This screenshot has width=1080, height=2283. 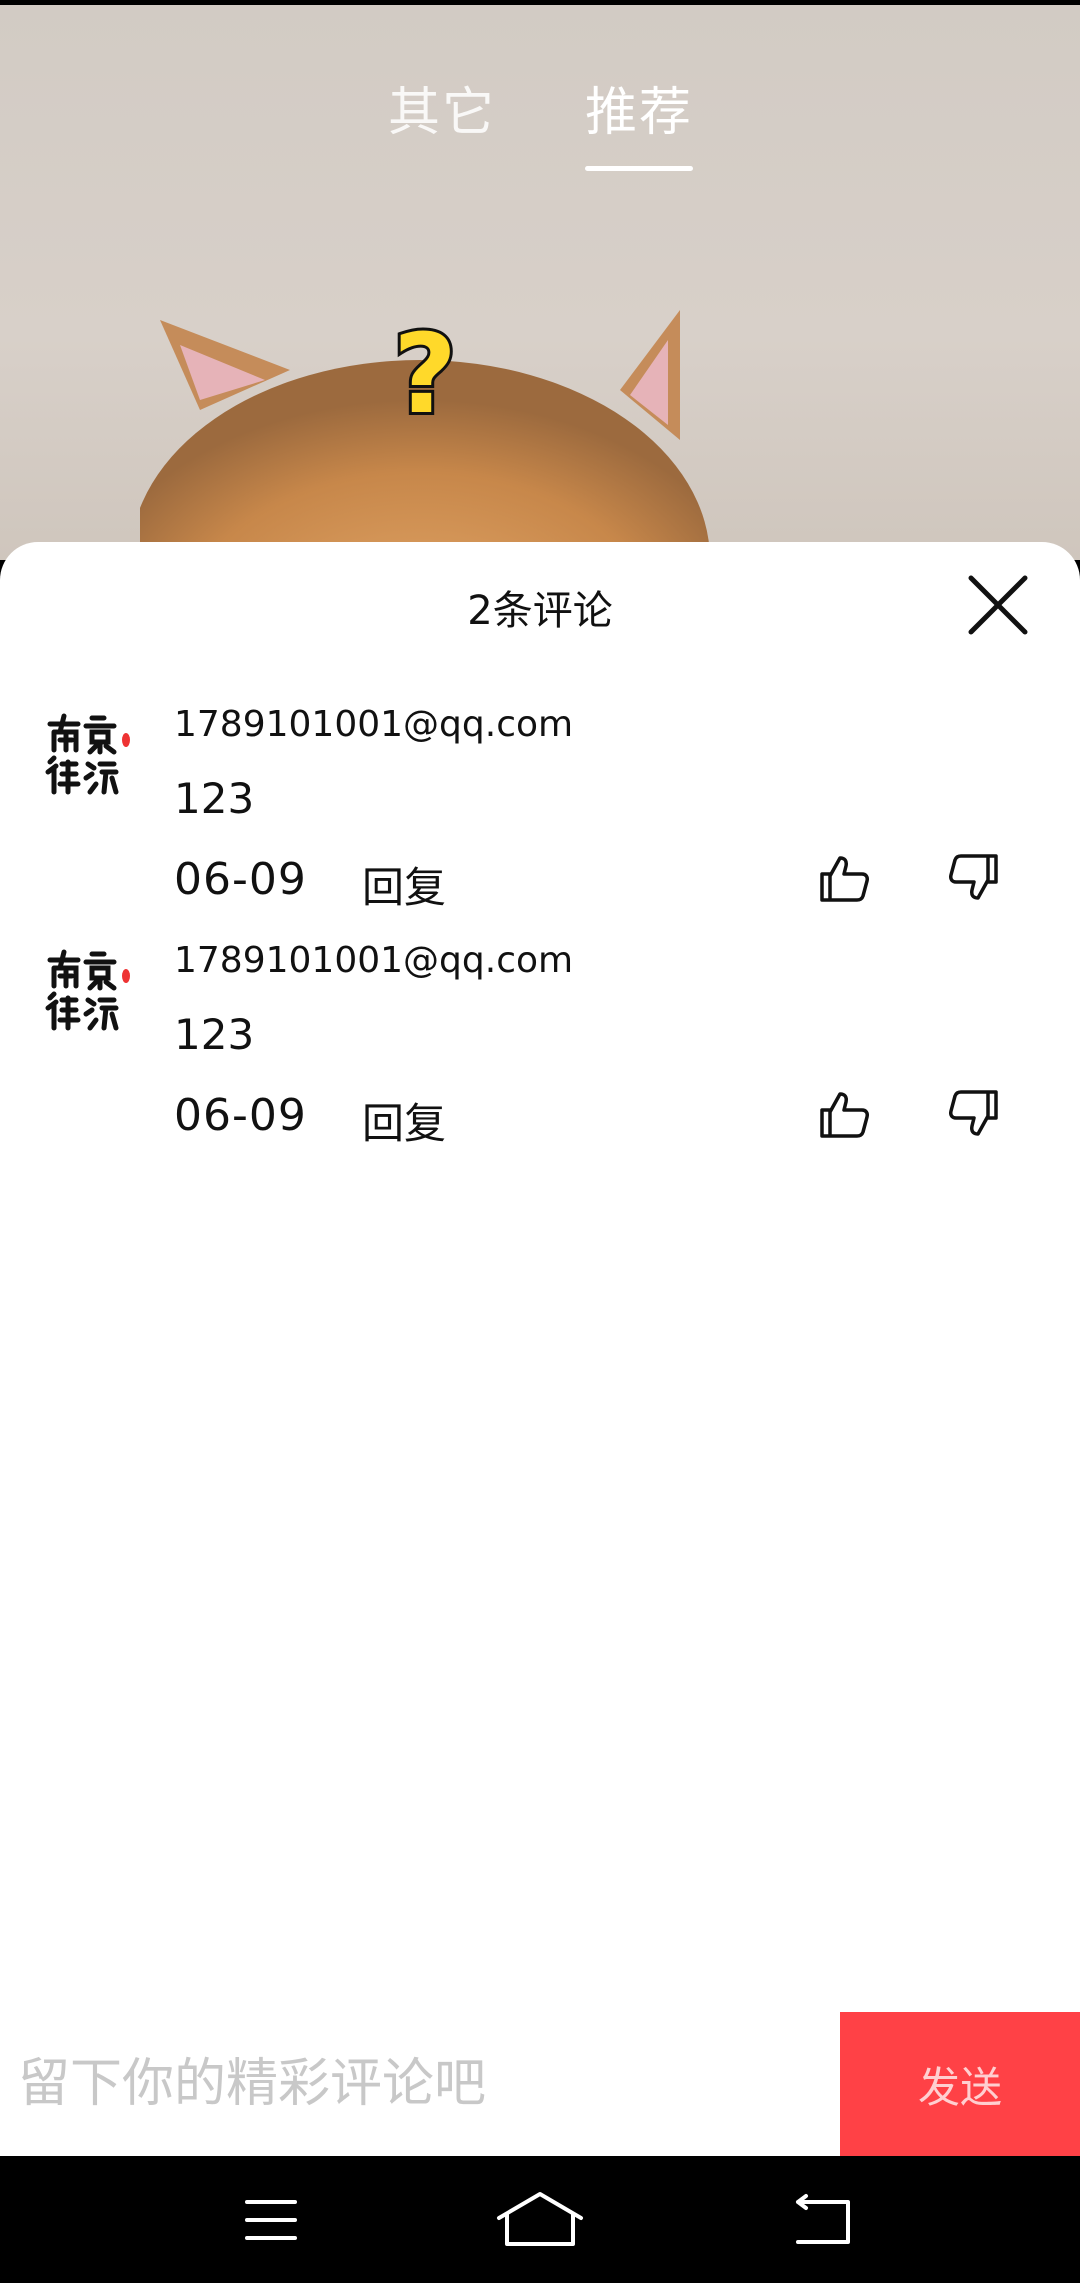 I want to click on back-icon, so click(x=823, y=2220).